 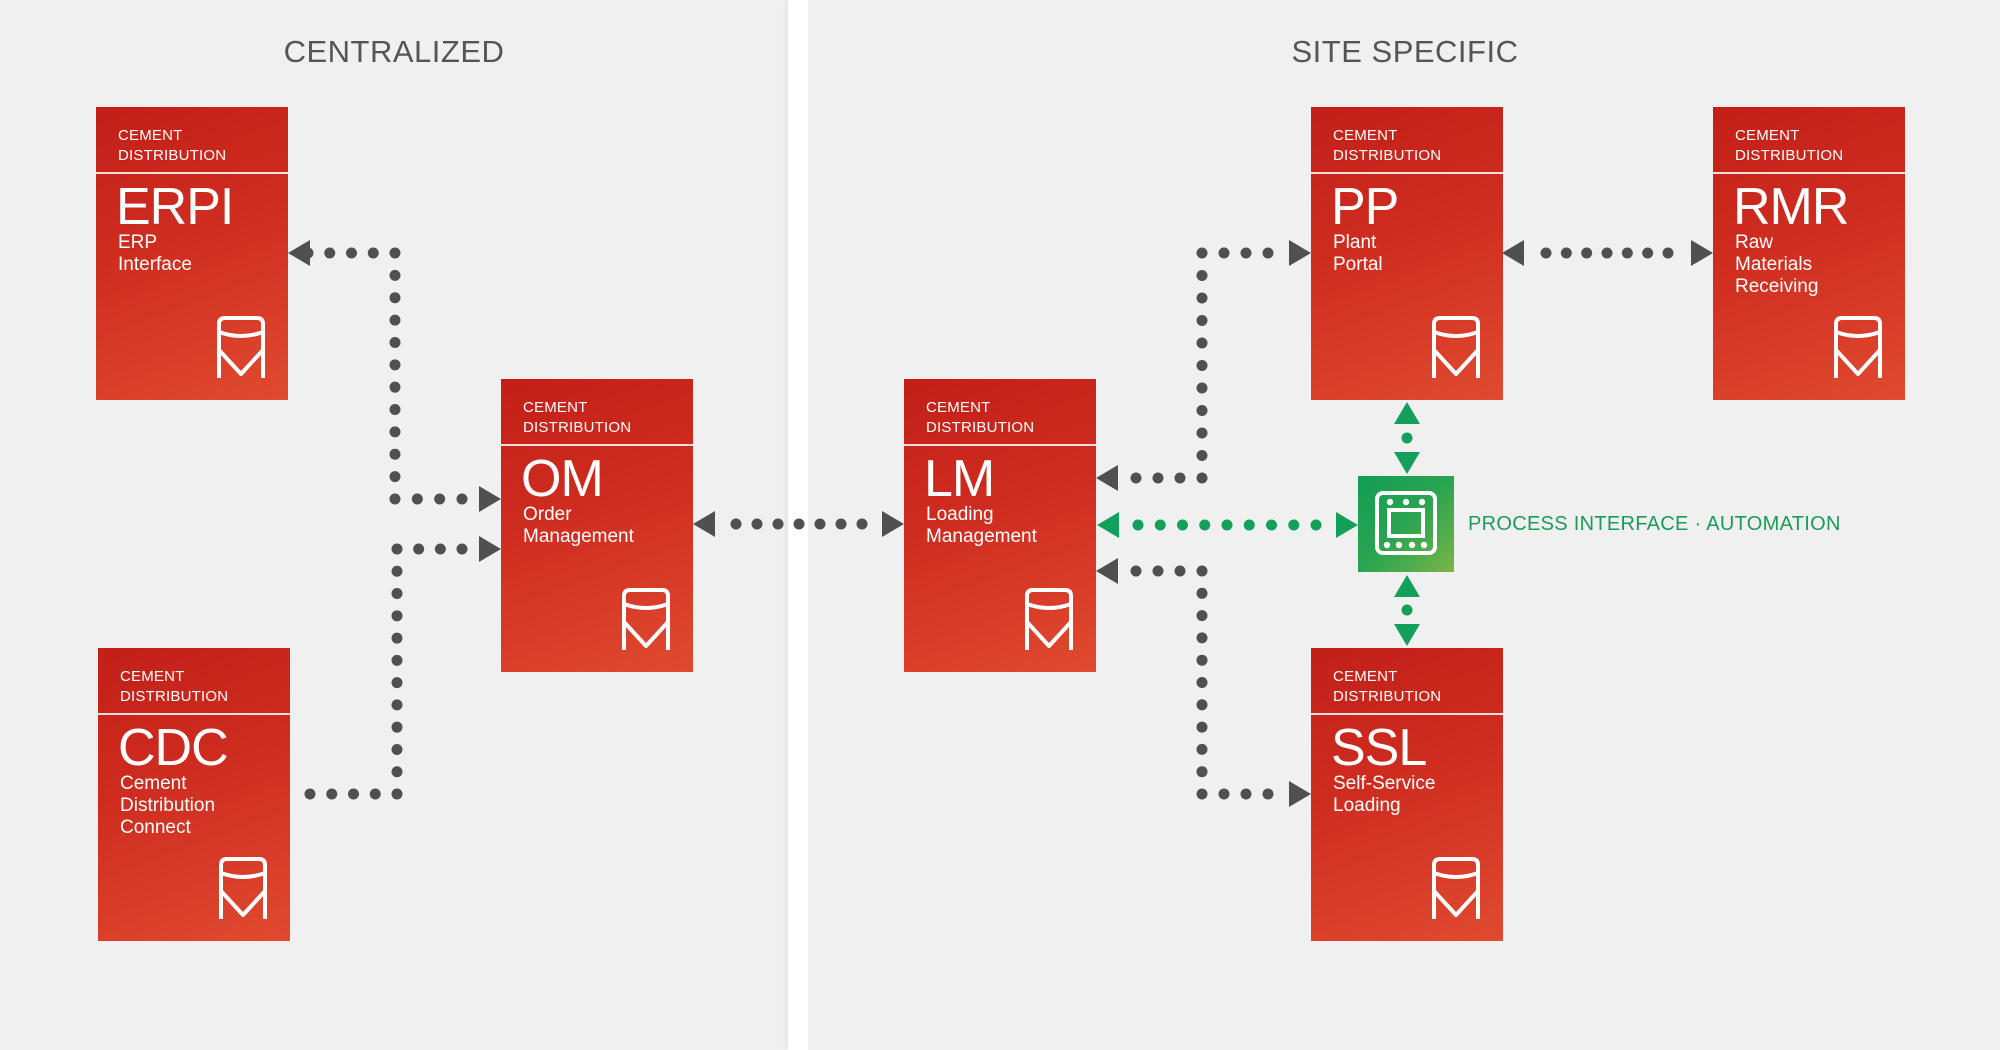 I want to click on module-box-ssl: CEMENT DISTRIBUTION SSL Self-Service Loading, so click(x=1407, y=794).